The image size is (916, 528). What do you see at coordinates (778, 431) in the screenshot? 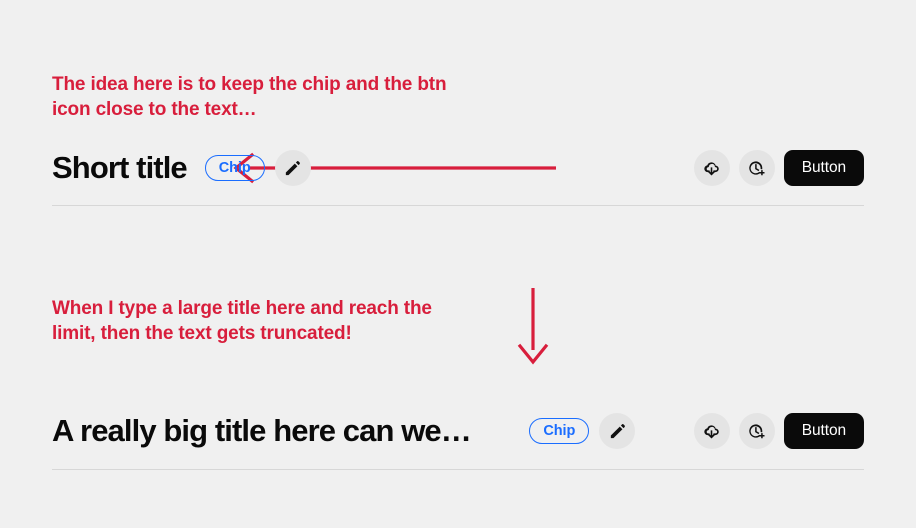
I see `header-actions-bottom: Button` at bounding box center [778, 431].